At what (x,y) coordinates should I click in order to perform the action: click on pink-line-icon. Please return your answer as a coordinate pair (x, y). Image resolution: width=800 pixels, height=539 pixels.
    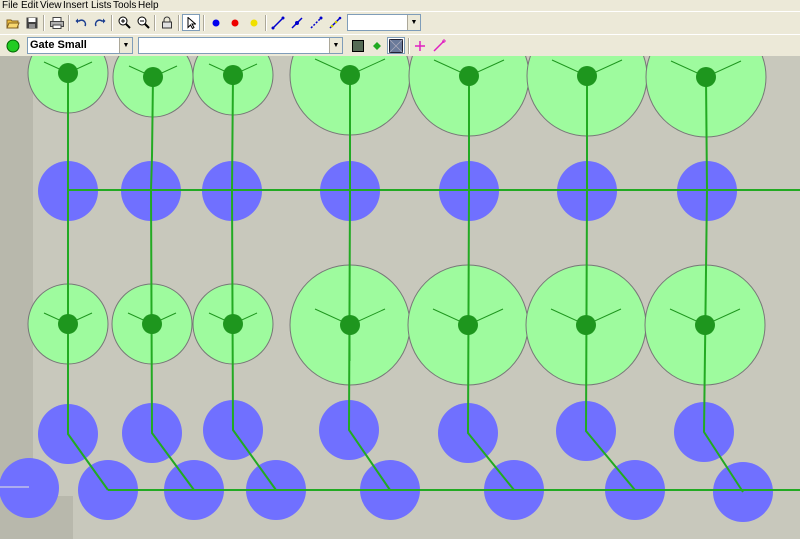
    Looking at the image, I should click on (439, 45).